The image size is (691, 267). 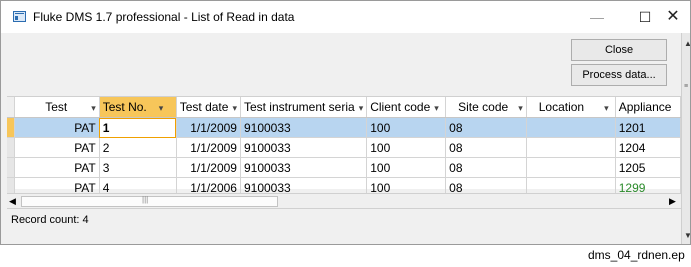 I want to click on close-button: Close, so click(x=619, y=50).